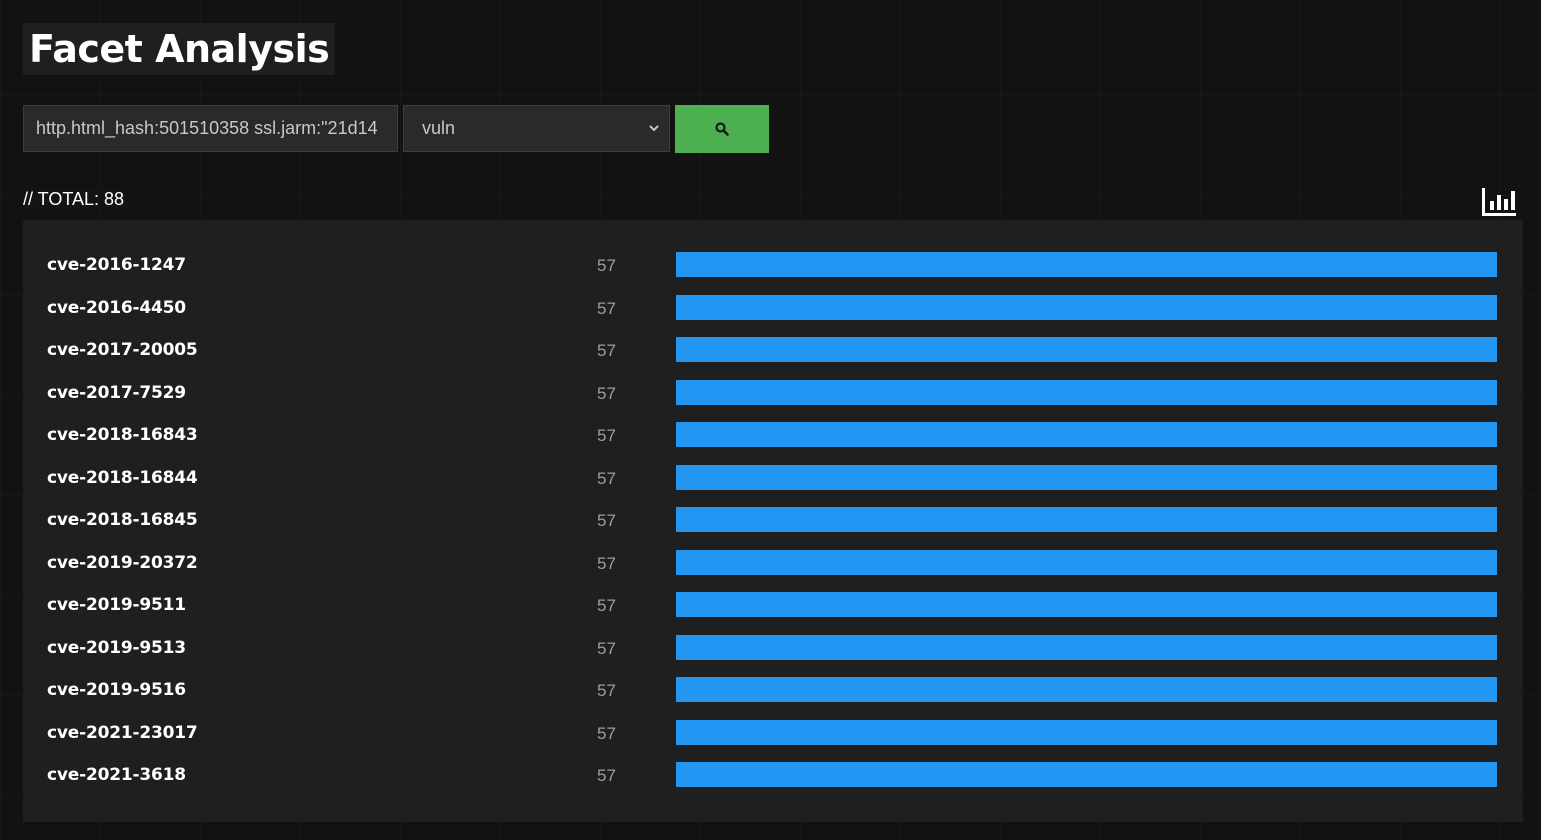 The width and height of the screenshot is (1541, 840). I want to click on facet-label: cve-2018-16843, so click(122, 435).